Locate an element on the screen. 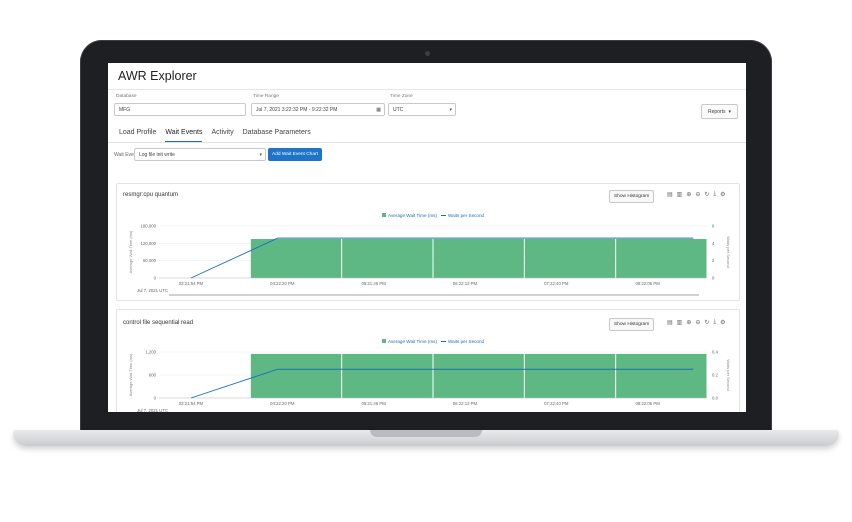 This screenshot has width=852, height=522. y-right-tick-label: 0.0 is located at coordinates (715, 398).